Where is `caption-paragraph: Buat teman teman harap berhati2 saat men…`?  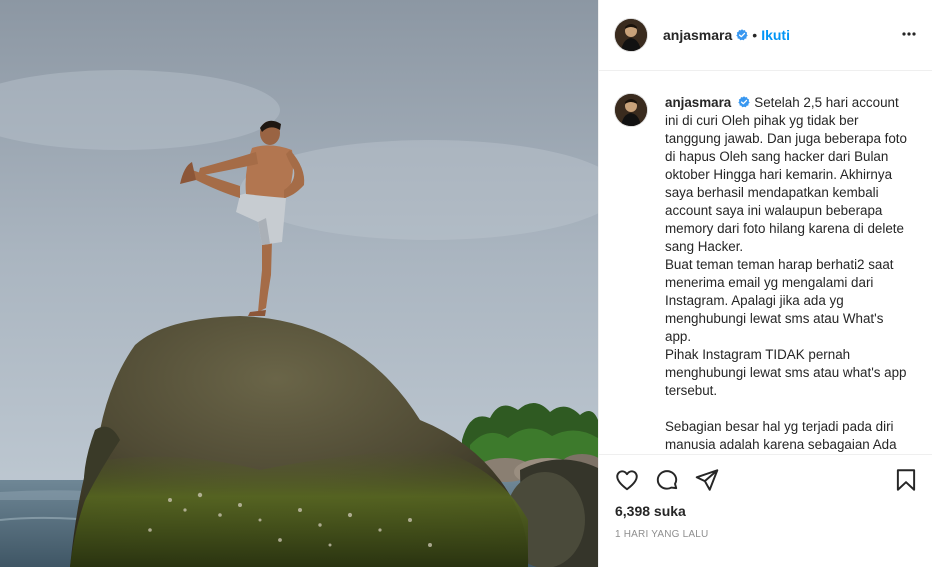 caption-paragraph: Buat teman teman harap berhati2 saat men… is located at coordinates (779, 300).